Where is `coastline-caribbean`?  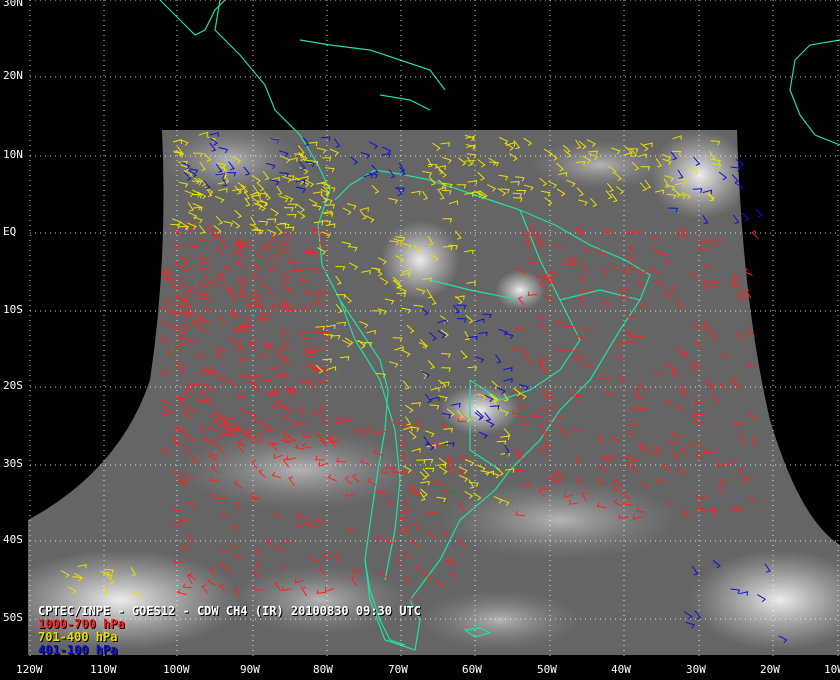
coastline-caribbean is located at coordinates (372, 75).